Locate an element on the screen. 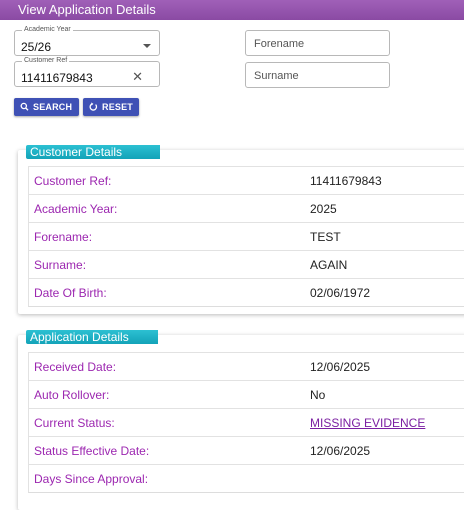  row-label: Received Date: is located at coordinates (75, 367).